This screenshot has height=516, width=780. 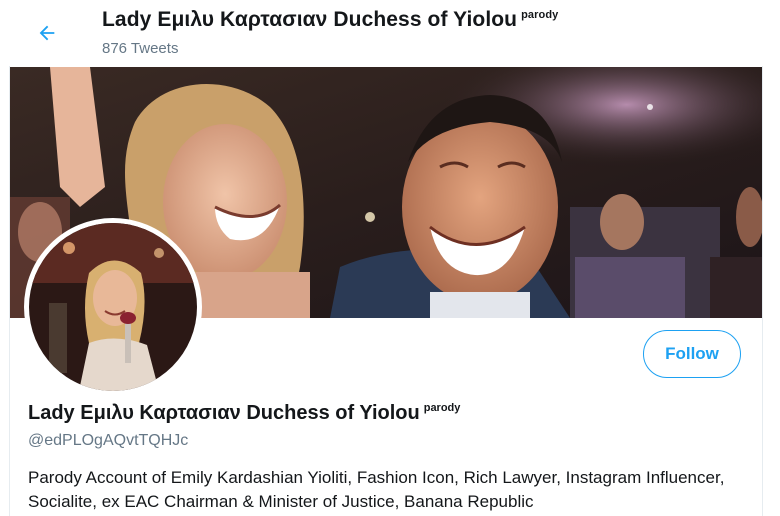 I want to click on profile-handle: @edPLOgAQvtTQHJc, so click(x=108, y=440).